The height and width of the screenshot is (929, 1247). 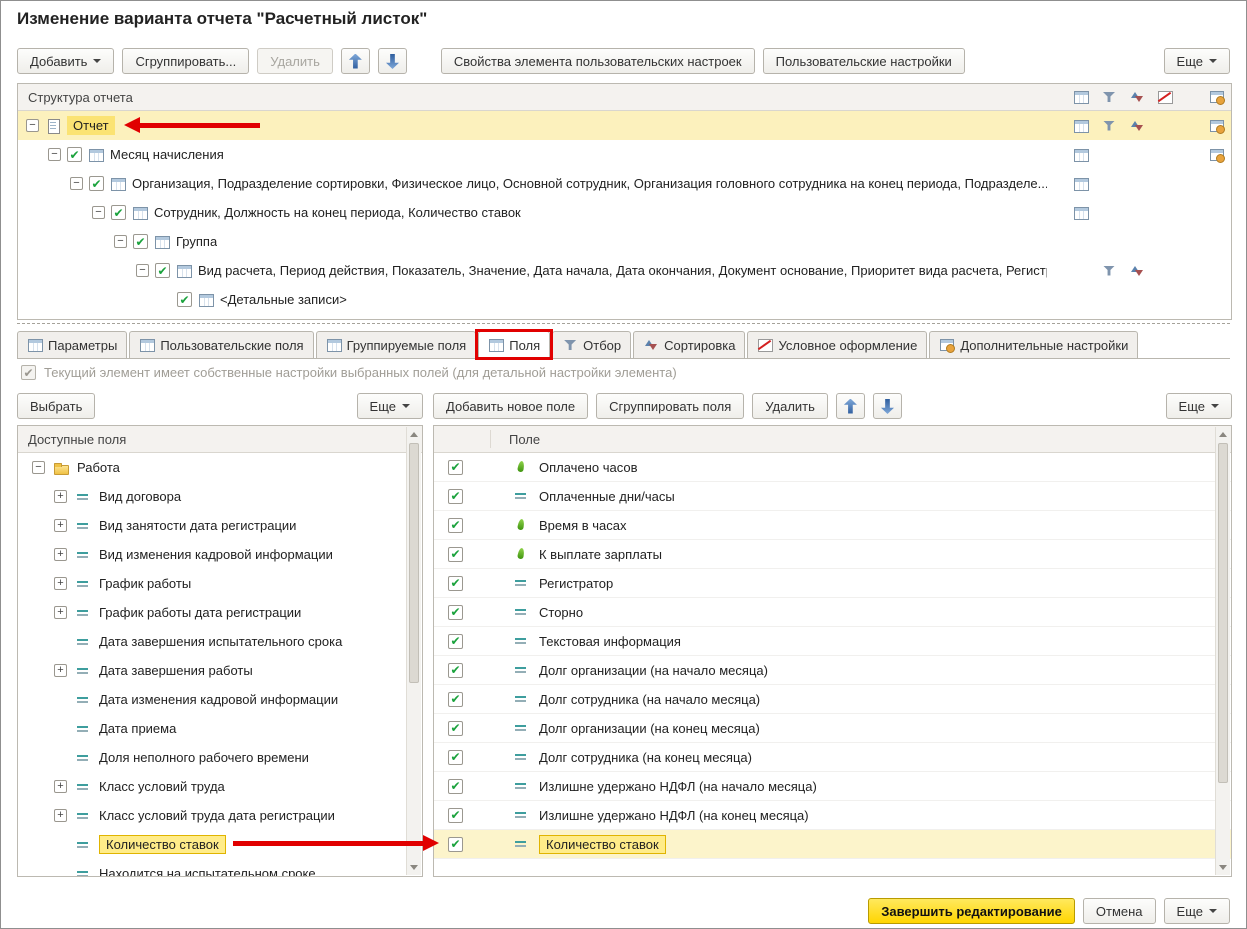 What do you see at coordinates (220, 612) in the screenshot?
I see `available-field-item: График работы дата регистрации` at bounding box center [220, 612].